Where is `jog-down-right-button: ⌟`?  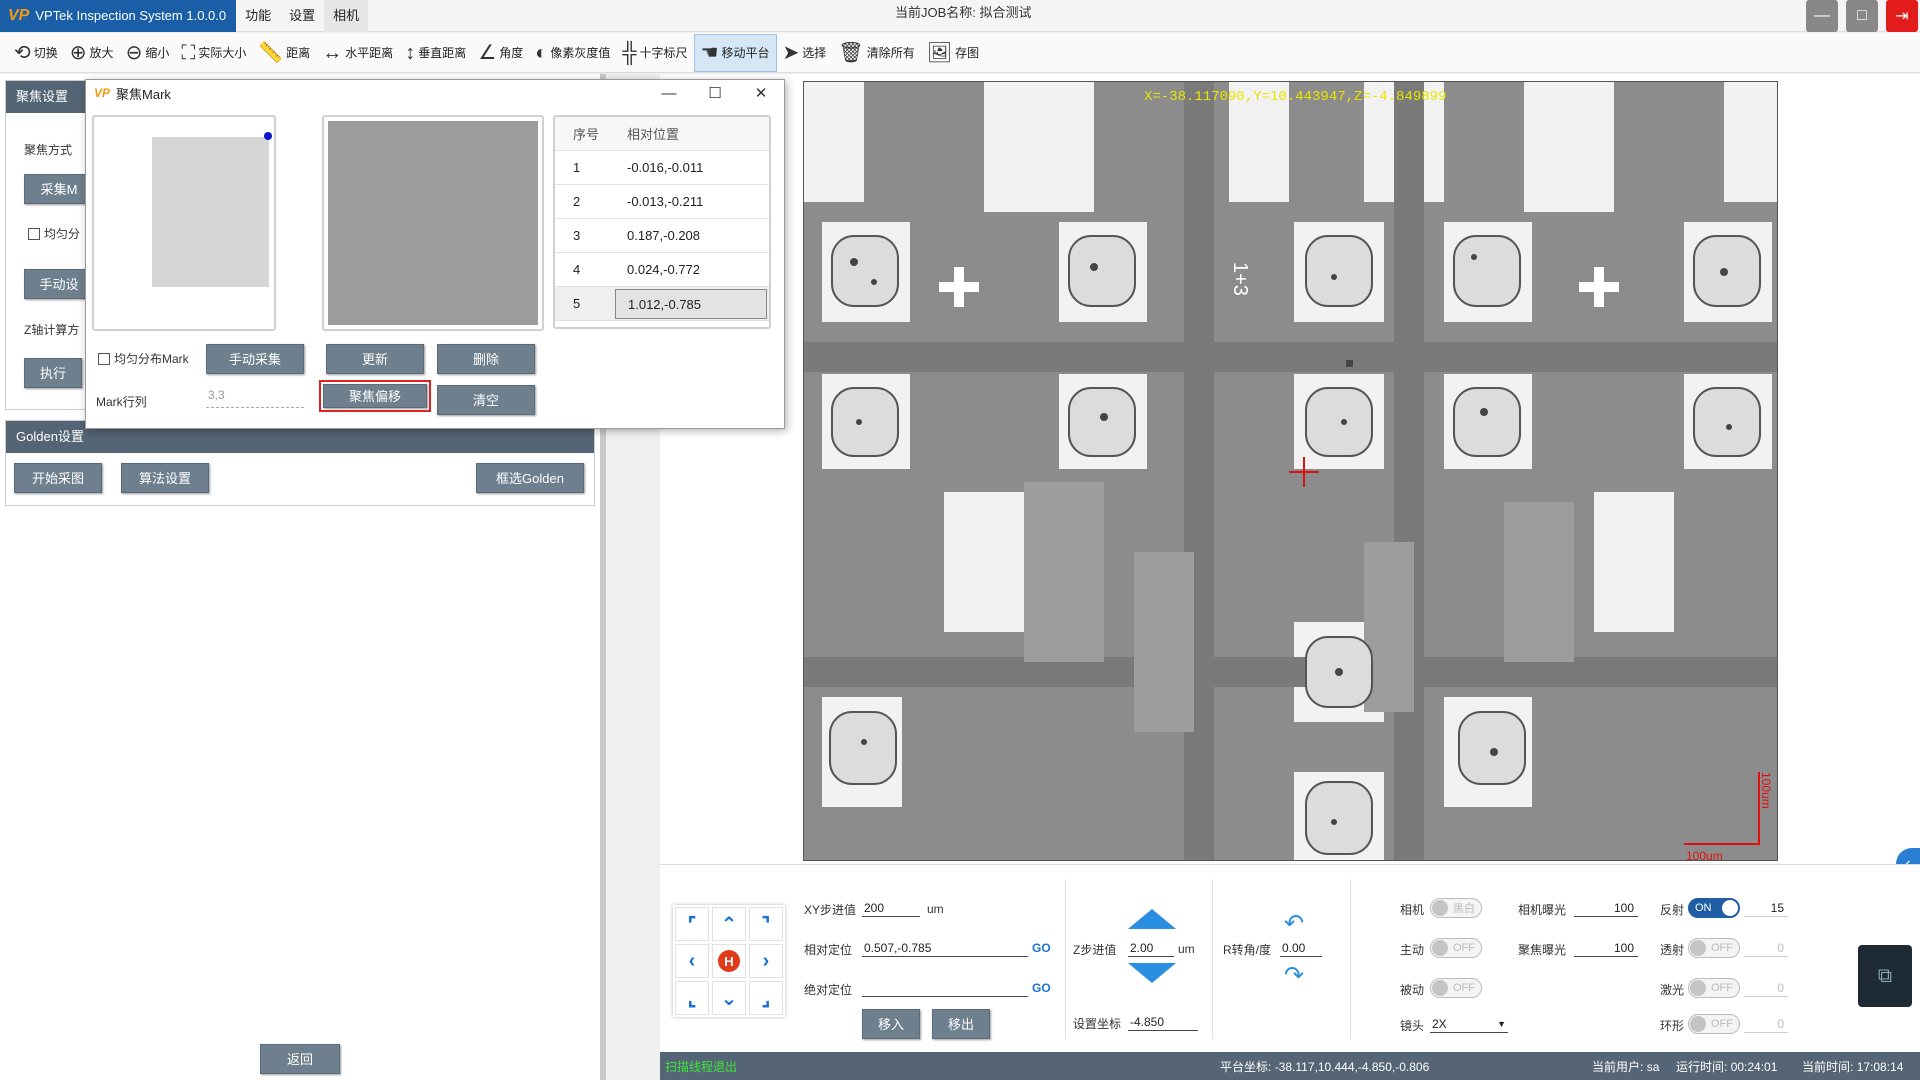
jog-down-right-button: ⌟ is located at coordinates (766, 998).